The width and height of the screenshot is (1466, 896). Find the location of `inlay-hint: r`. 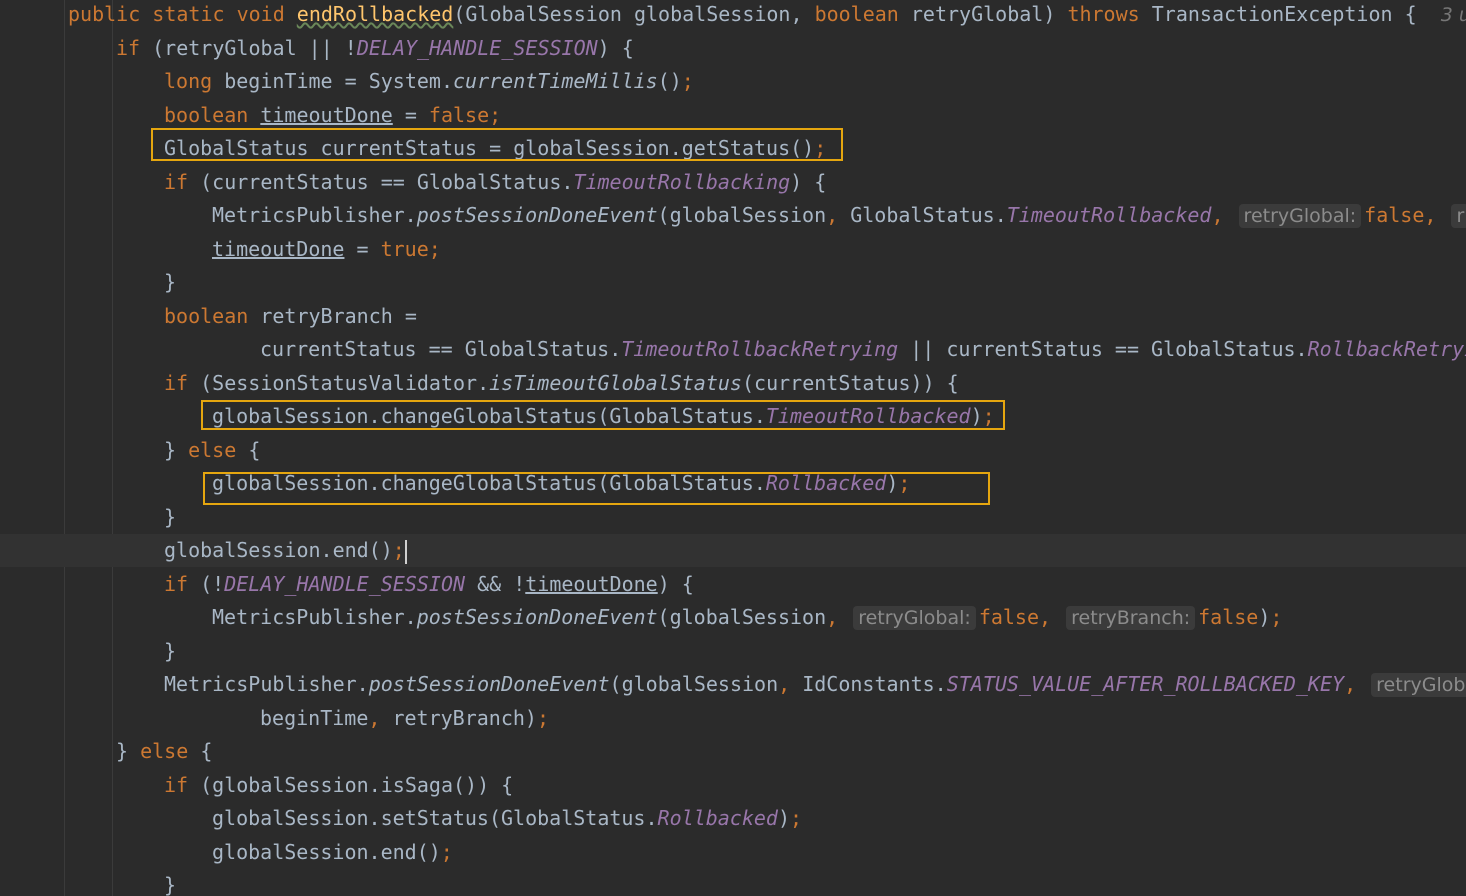

inlay-hint: r is located at coordinates (1458, 216).